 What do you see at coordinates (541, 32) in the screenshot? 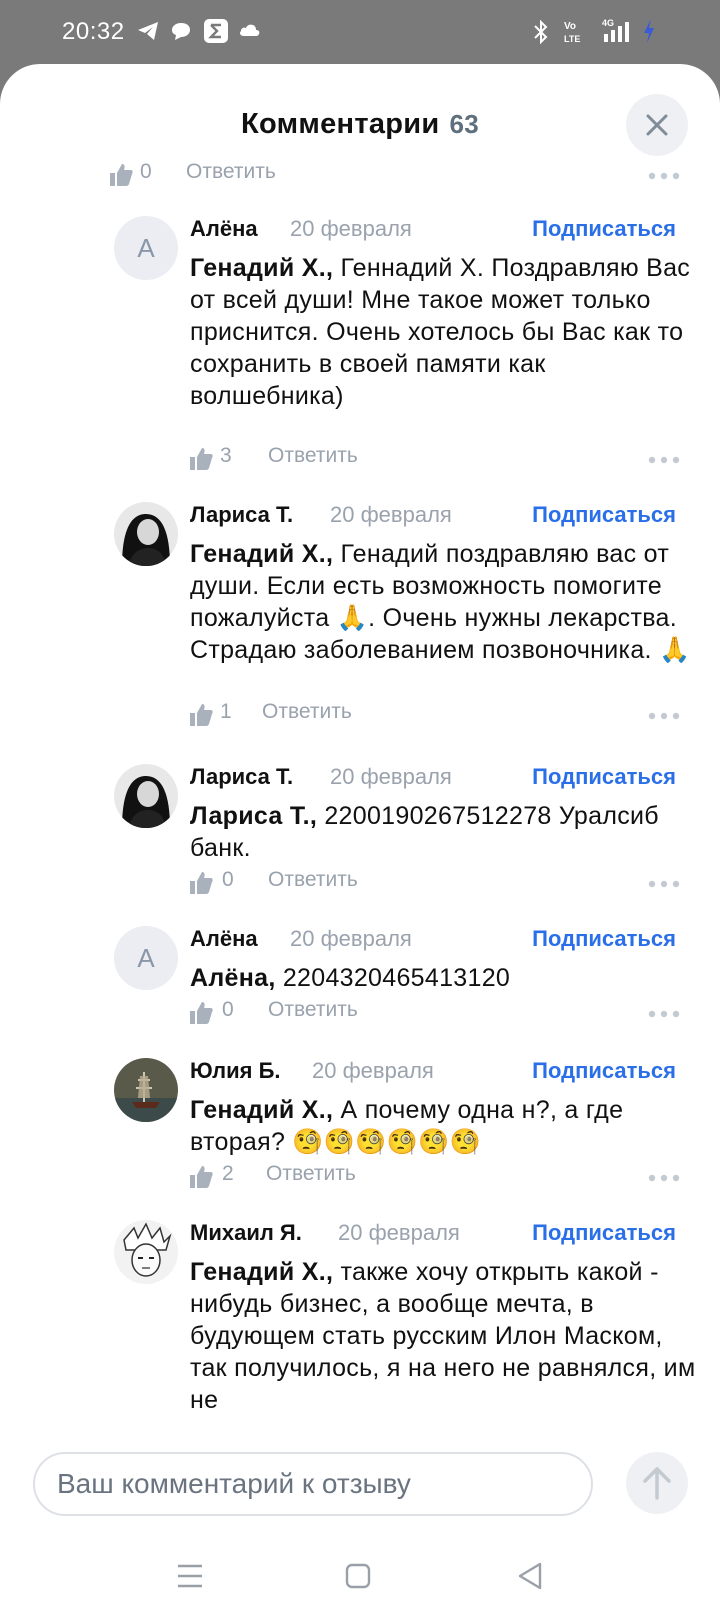
I see `bluetooth-icon` at bounding box center [541, 32].